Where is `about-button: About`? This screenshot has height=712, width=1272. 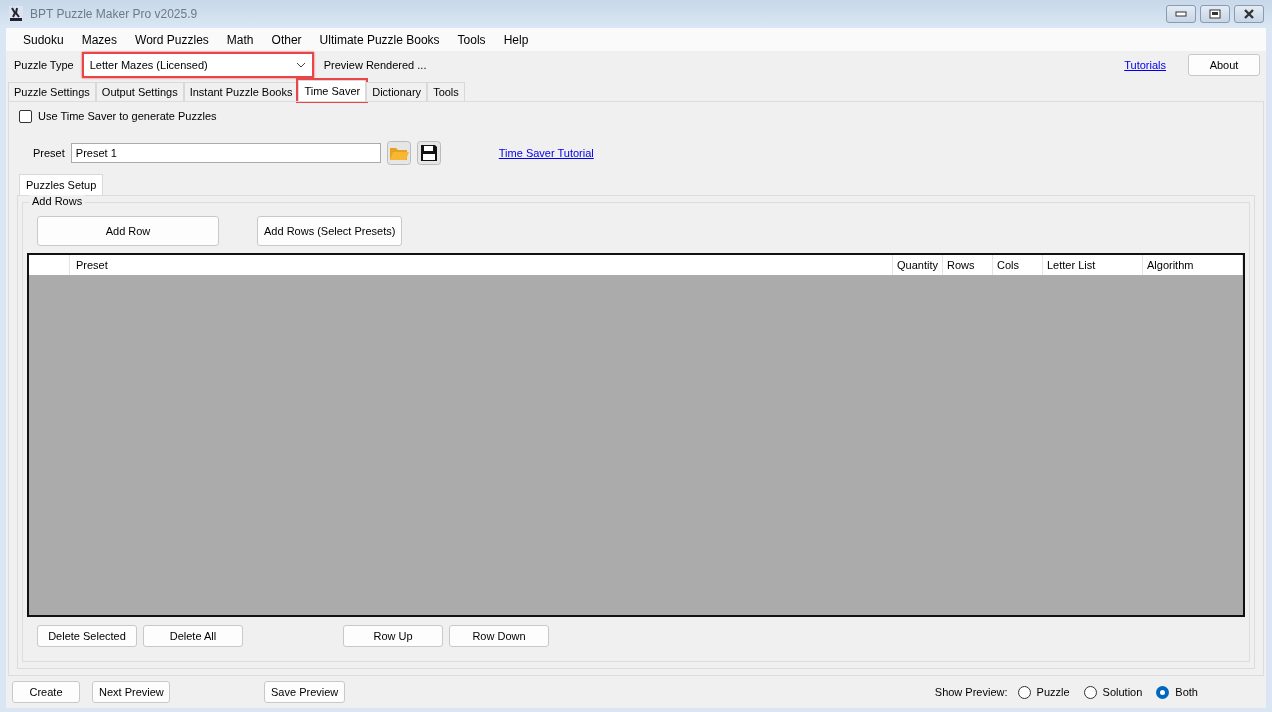
about-button: About is located at coordinates (1224, 65).